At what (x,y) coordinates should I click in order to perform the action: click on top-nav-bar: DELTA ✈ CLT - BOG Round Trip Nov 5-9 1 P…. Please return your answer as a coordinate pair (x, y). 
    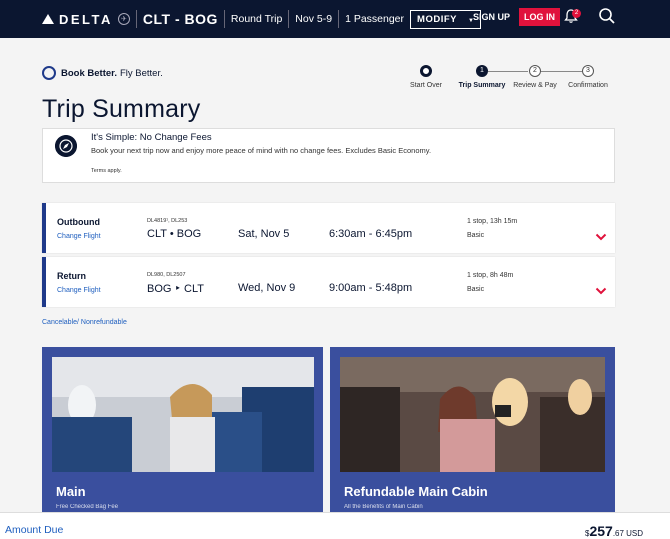
    Looking at the image, I should click on (335, 19).